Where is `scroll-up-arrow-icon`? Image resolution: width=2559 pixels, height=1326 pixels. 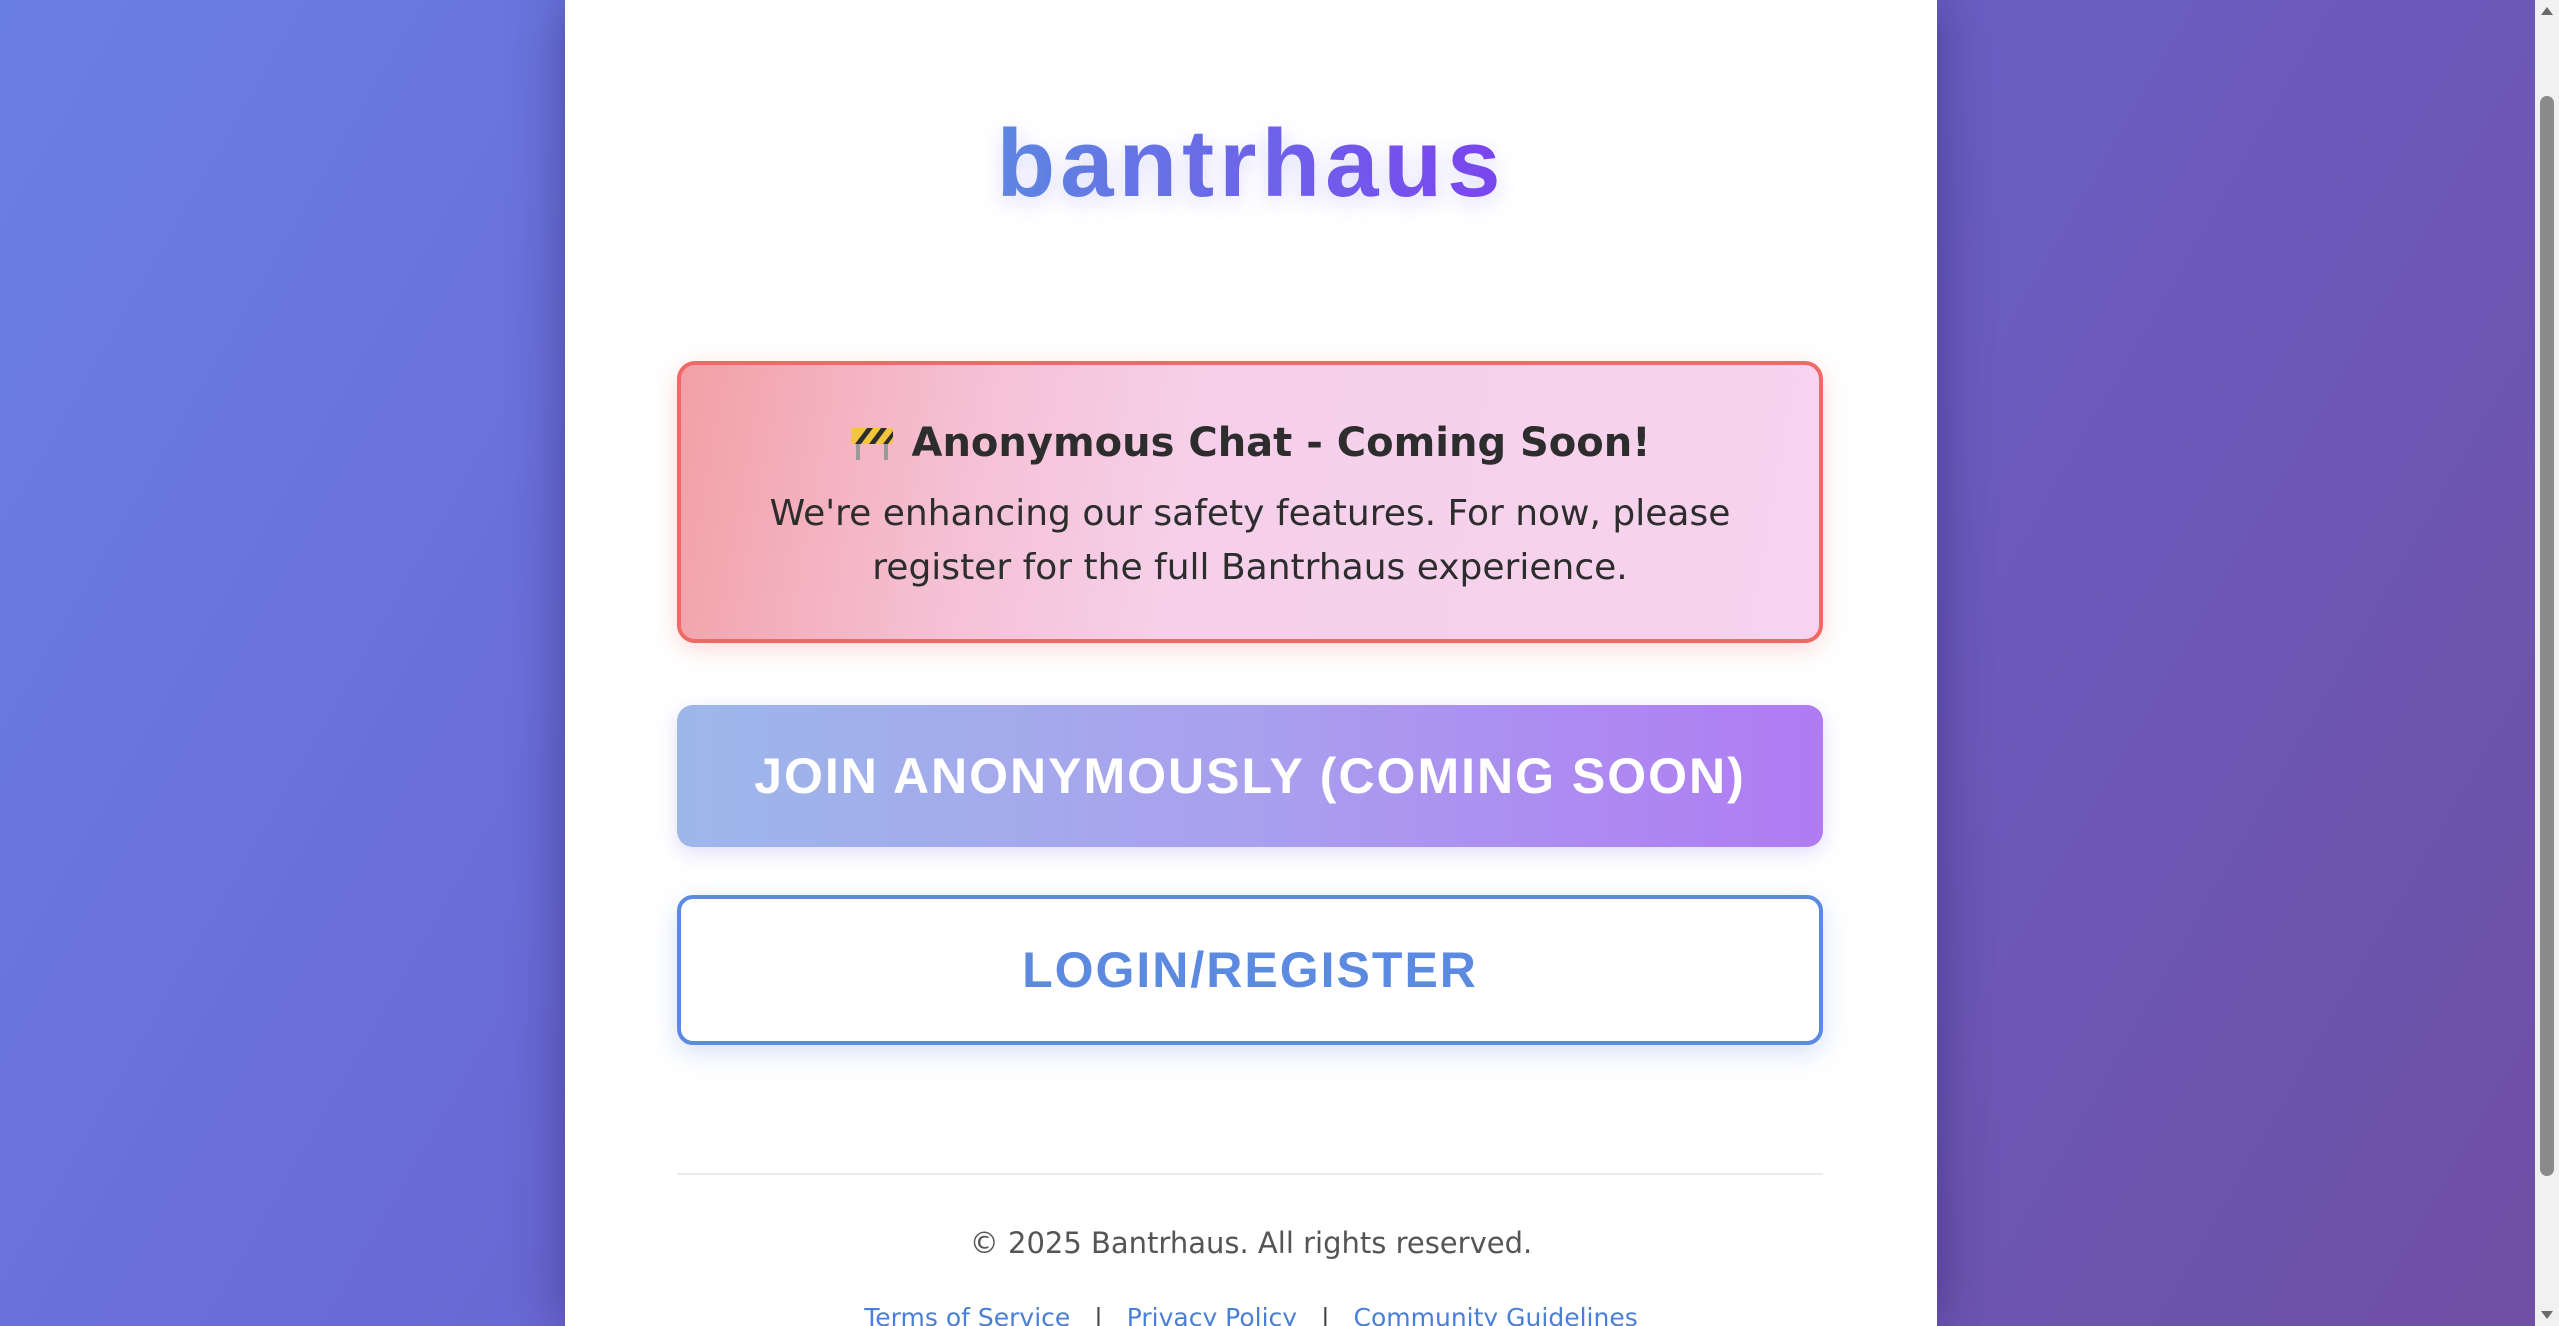 scroll-up-arrow-icon is located at coordinates (2547, 11).